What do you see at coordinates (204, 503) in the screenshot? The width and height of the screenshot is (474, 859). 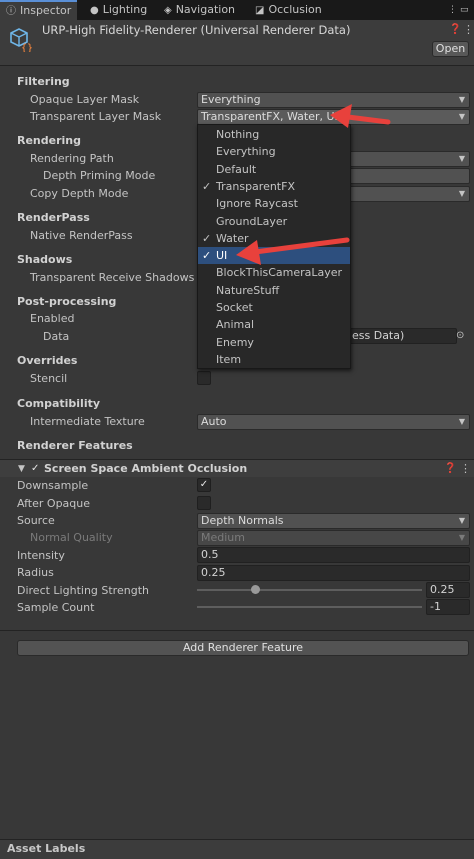 I see `after-opaque-checkbox` at bounding box center [204, 503].